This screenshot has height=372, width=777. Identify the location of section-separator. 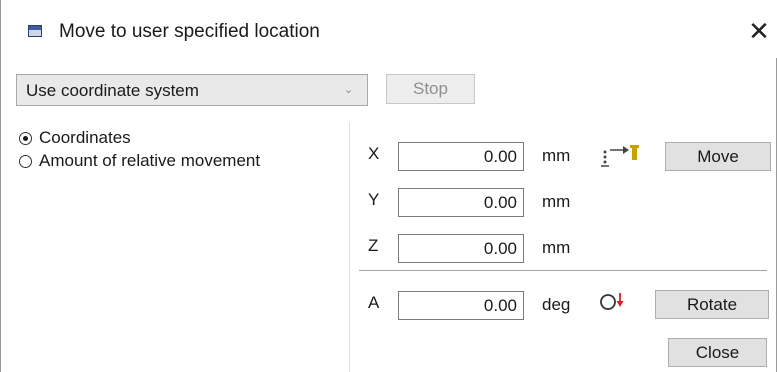
(563, 270).